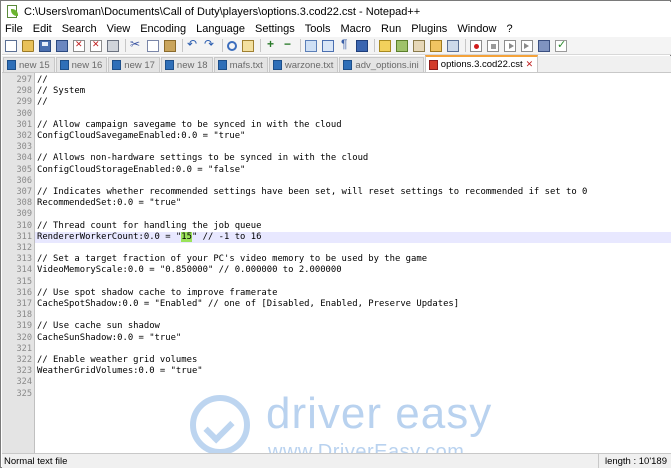 The image size is (671, 468). What do you see at coordinates (153, 45) in the screenshot?
I see `copy-icon` at bounding box center [153, 45].